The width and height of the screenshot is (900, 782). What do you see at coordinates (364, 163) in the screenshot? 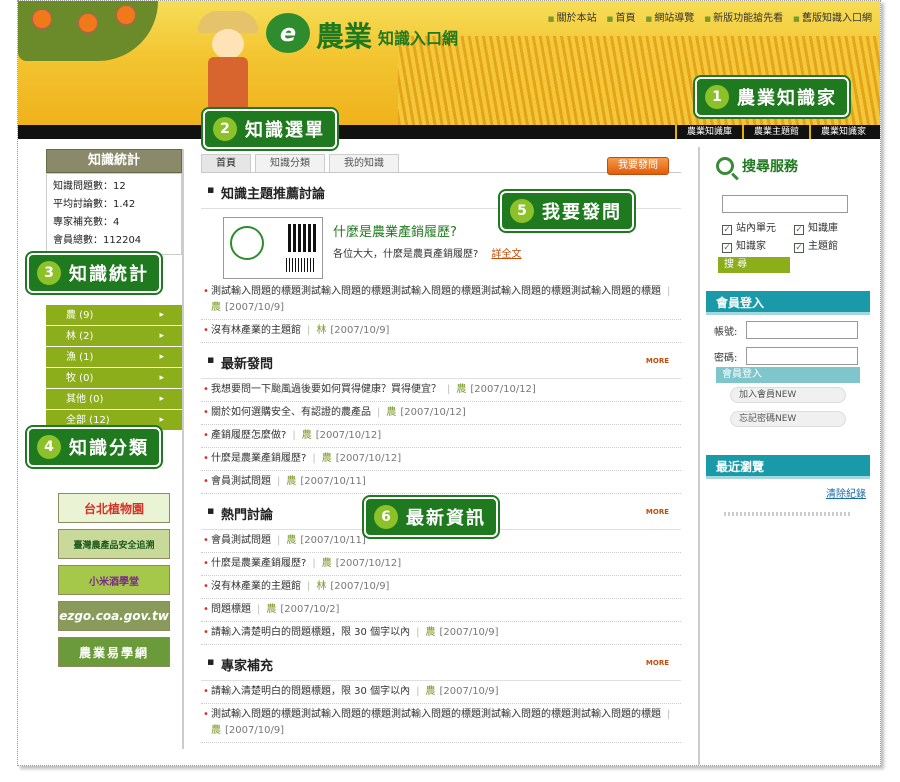
I see `tab-my-knowledge: 我的知識` at bounding box center [364, 163].